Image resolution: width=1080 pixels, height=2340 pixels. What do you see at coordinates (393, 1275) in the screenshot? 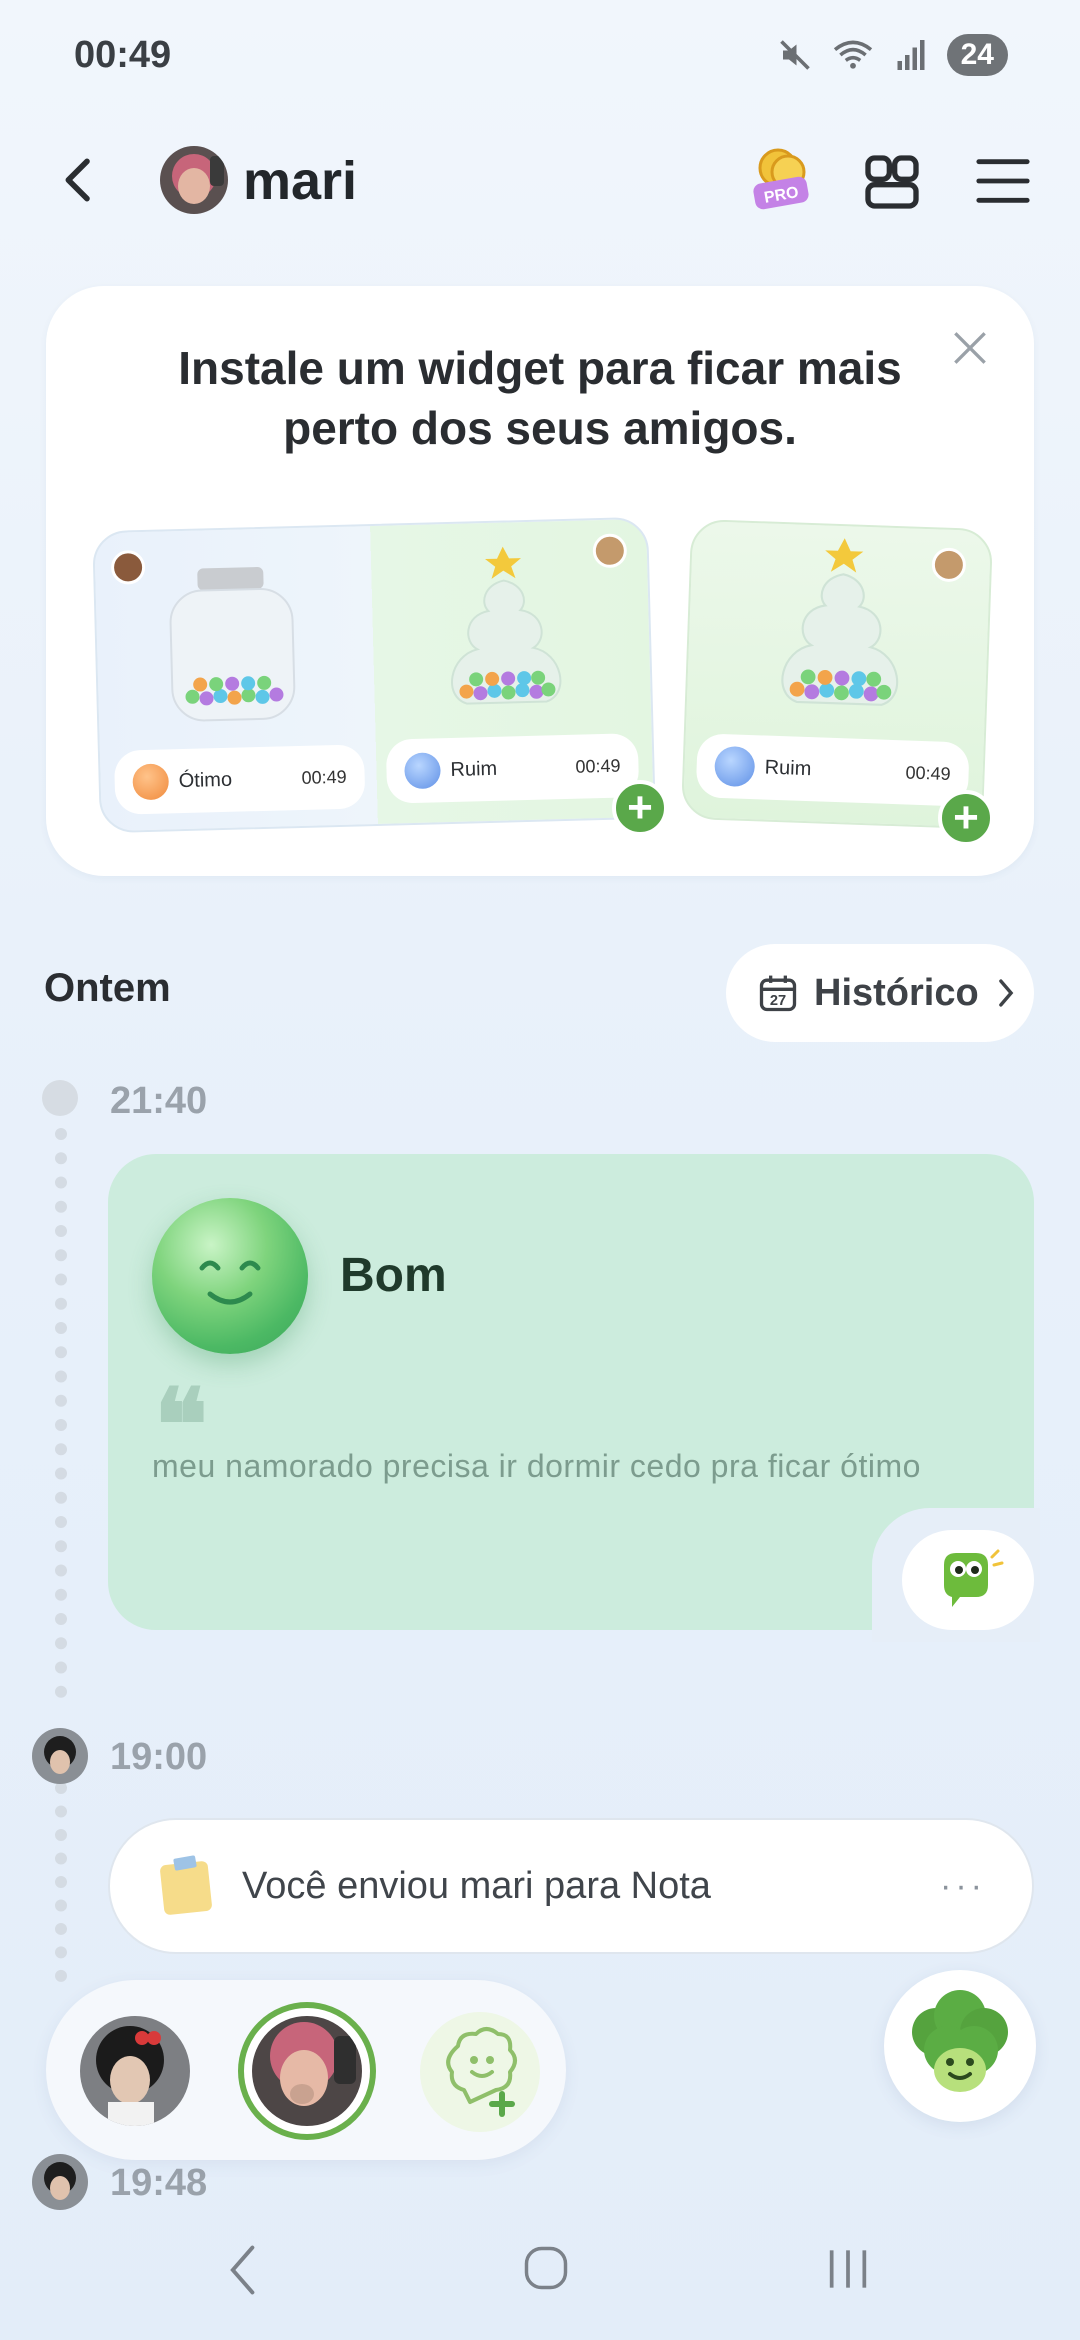
I see `mood-label: Bom` at bounding box center [393, 1275].